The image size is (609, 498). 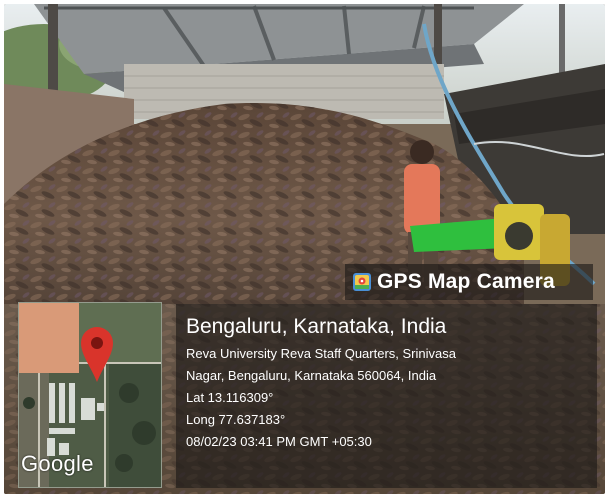 I want to click on map-thumbnail: Google, so click(x=90, y=395).